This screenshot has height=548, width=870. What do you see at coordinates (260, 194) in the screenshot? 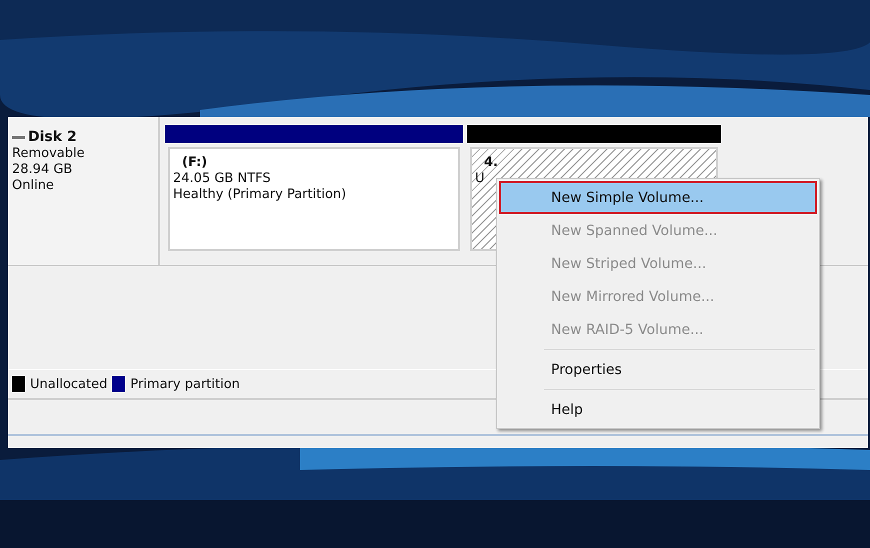
I see `partition-text: Healthy (Primary Partition)` at bounding box center [260, 194].